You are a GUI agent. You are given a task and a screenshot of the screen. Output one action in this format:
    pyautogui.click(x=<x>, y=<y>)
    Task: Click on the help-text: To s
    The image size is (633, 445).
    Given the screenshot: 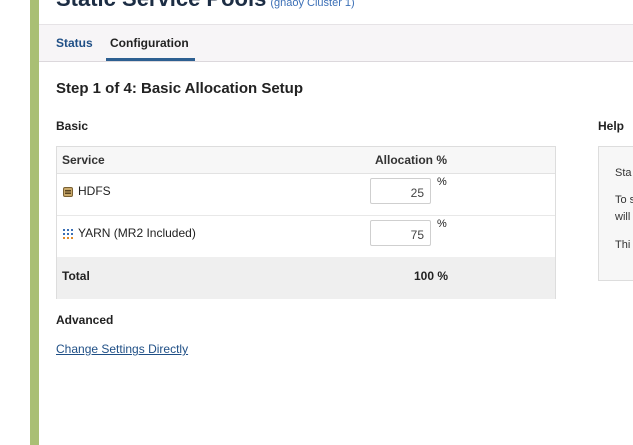 What is the action you would take?
    pyautogui.click(x=624, y=200)
    